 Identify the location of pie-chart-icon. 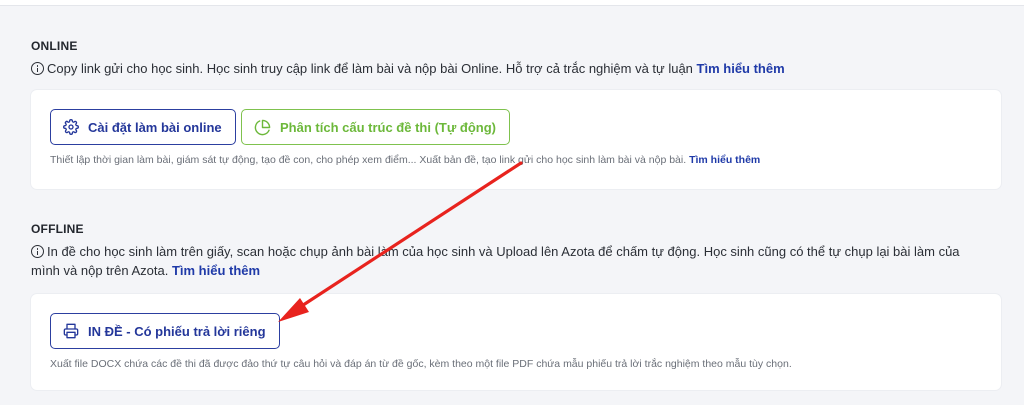
(262, 127).